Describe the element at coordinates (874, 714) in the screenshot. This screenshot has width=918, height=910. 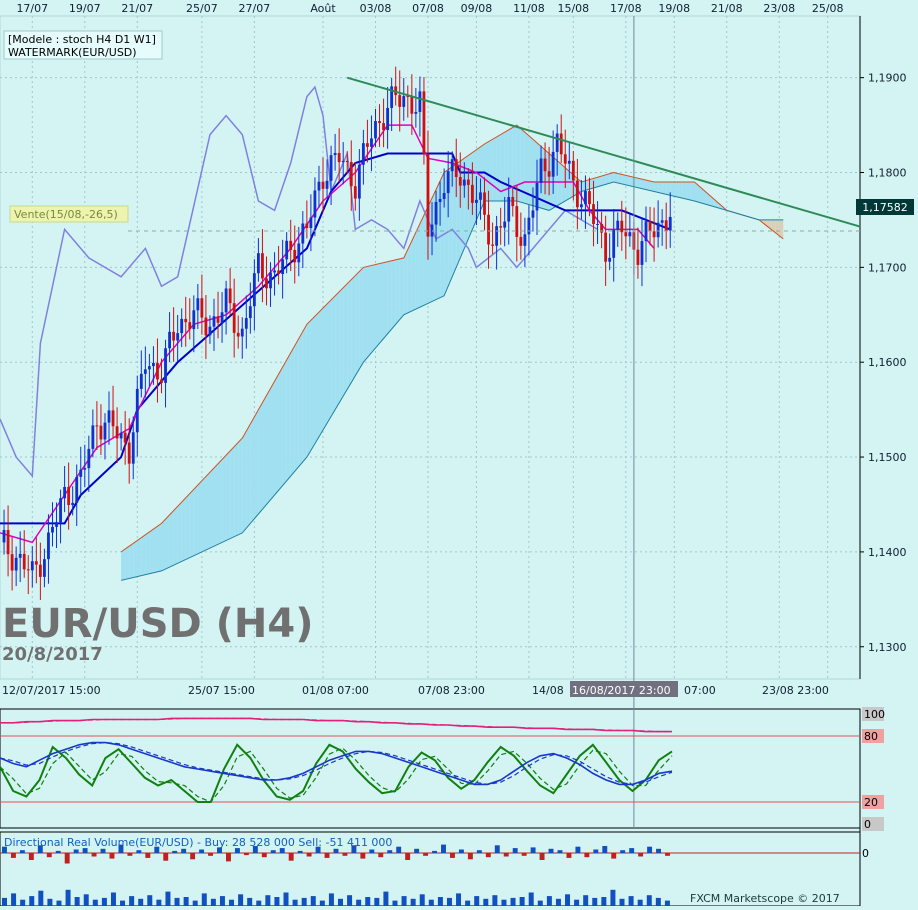
I see `stoch-tick-label: 100` at that location.